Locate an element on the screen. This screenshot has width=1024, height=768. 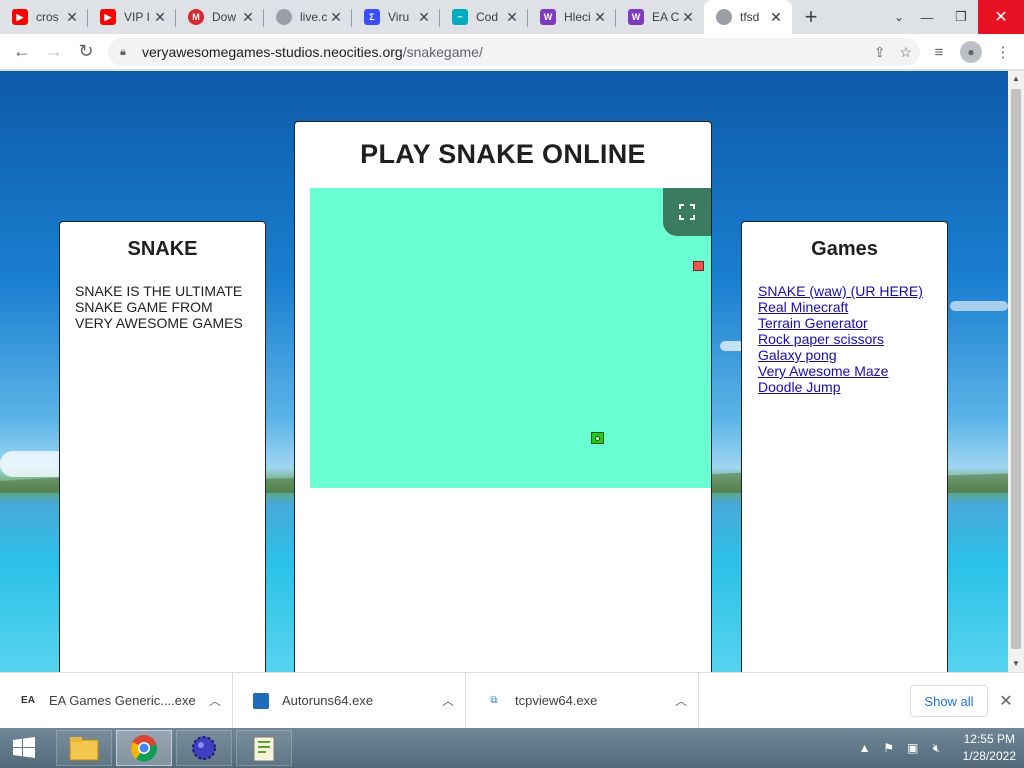
snake-food is located at coordinates (698, 266).